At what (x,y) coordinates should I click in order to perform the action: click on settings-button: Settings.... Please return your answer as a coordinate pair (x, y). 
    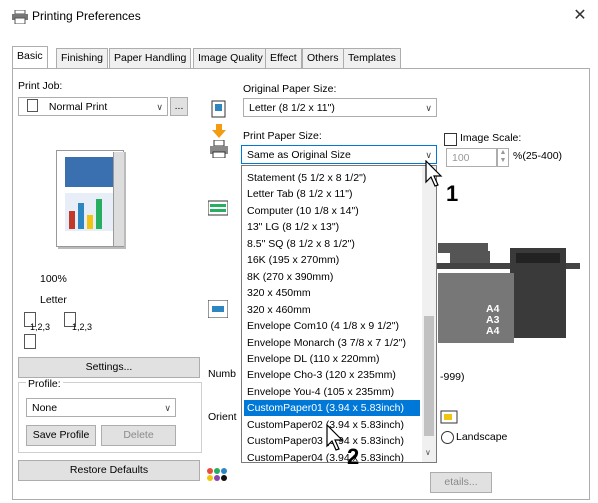
    Looking at the image, I should click on (109, 367).